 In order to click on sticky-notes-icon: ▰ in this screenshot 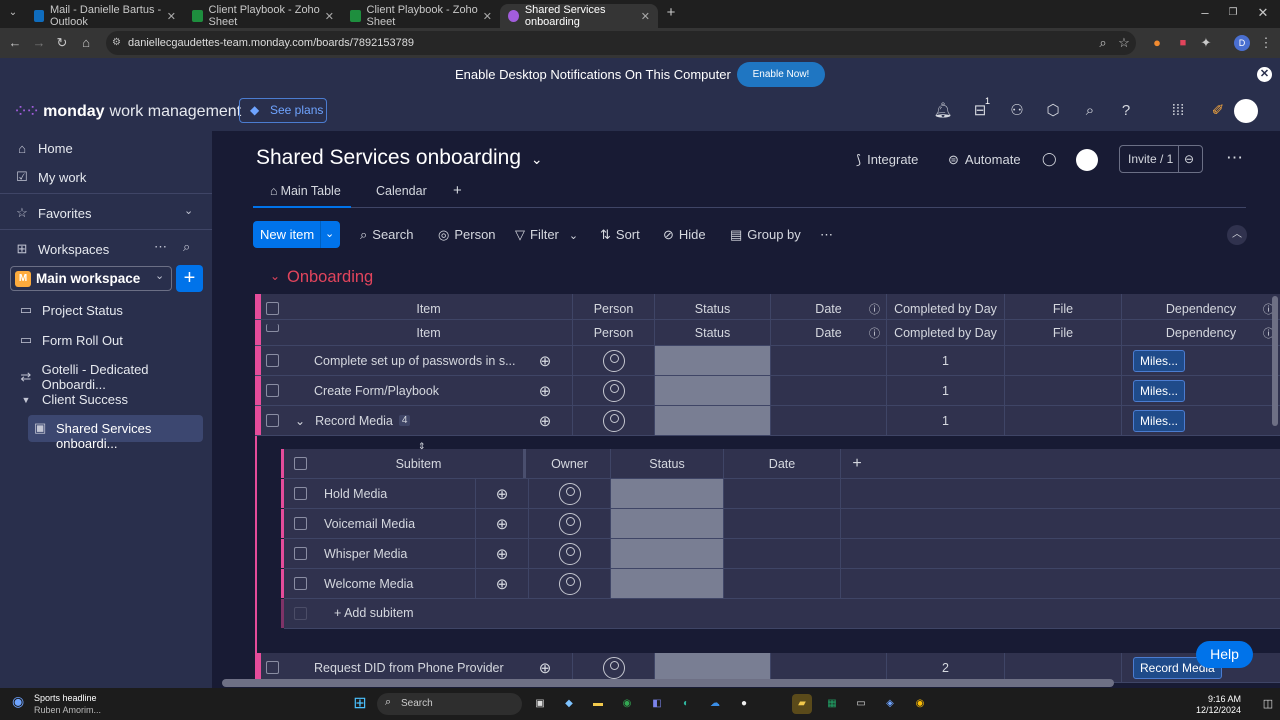, I will do `click(802, 704)`.